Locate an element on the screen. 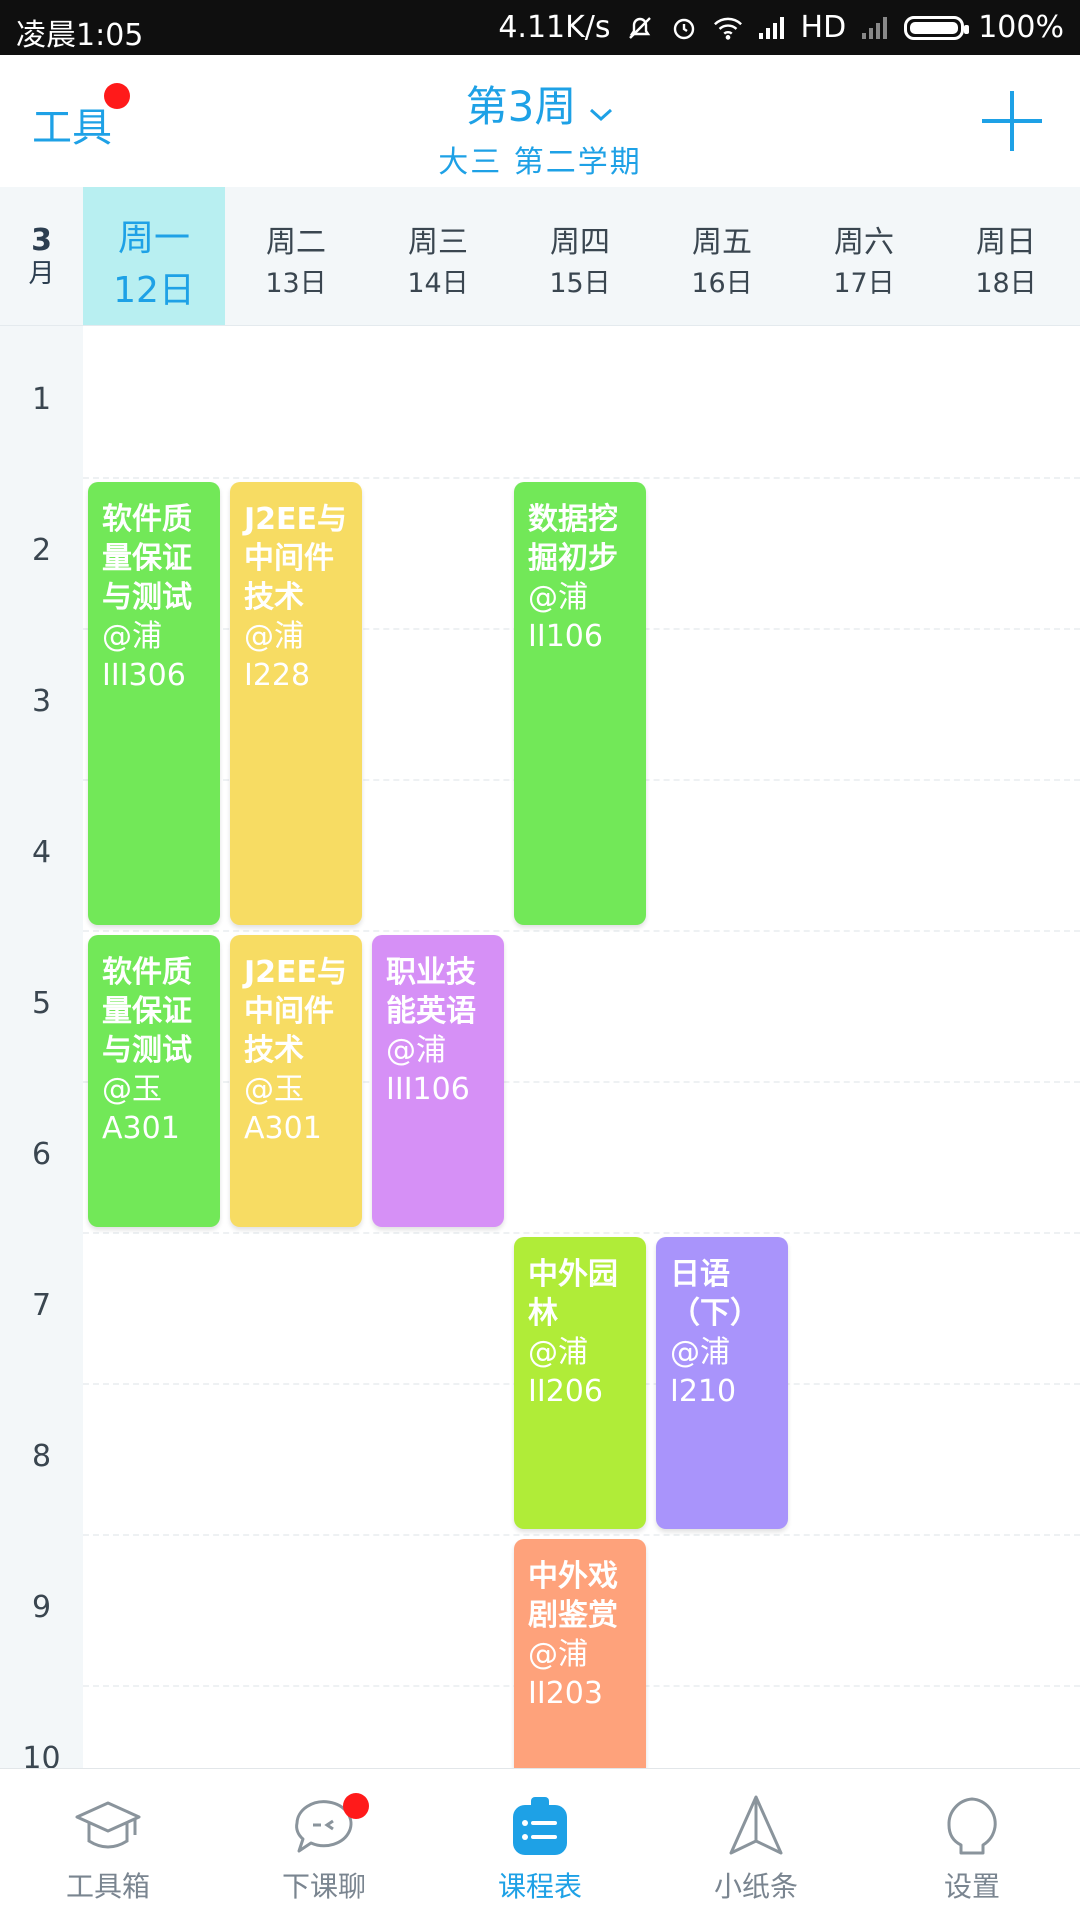  course-card: J2EE与中间件技术 @浦I228 is located at coordinates (296, 703).